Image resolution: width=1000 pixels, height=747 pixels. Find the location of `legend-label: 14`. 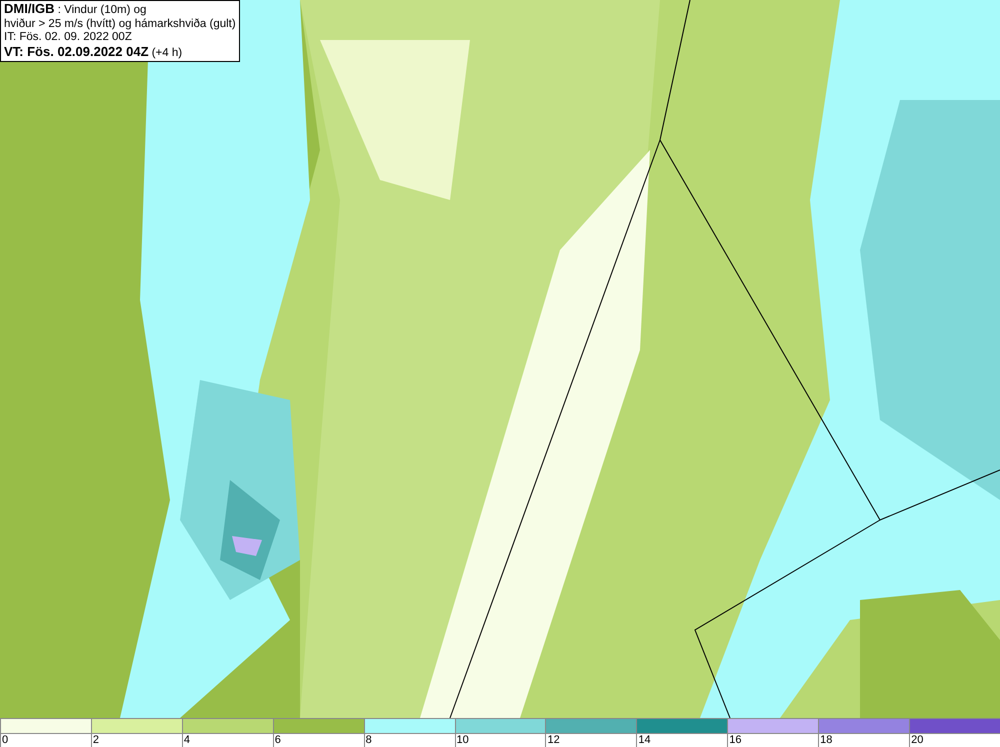

legend-label: 14 is located at coordinates (644, 740).